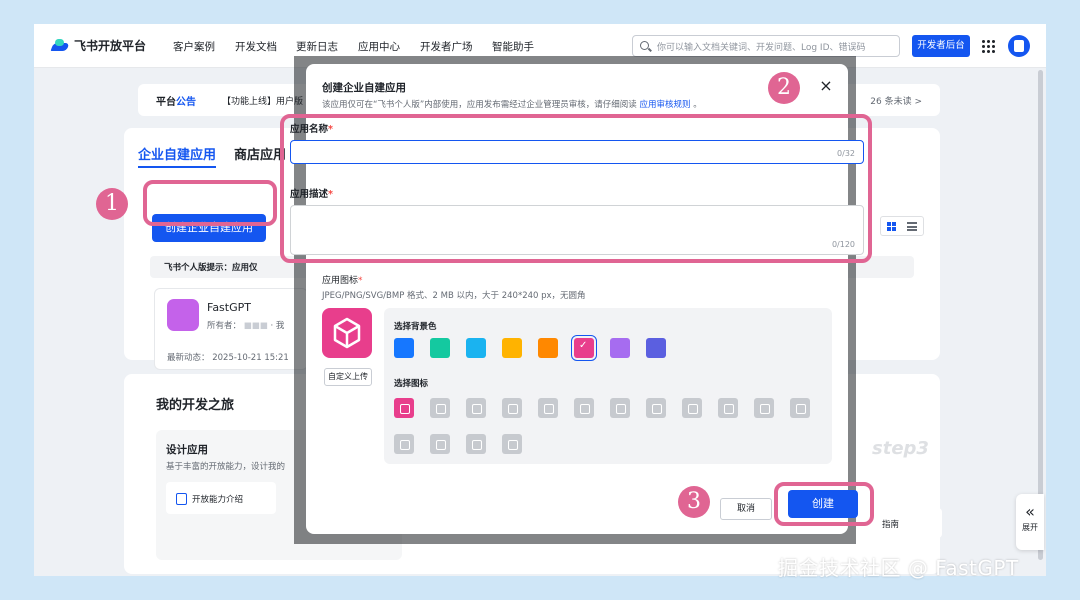  What do you see at coordinates (177, 153) in the screenshot?
I see `tab-enterprise-apps: 企业自建应用` at bounding box center [177, 153].